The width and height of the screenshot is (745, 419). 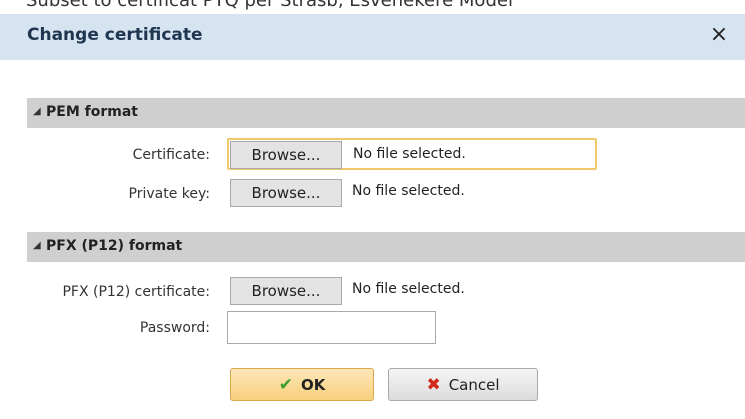 What do you see at coordinates (136, 292) in the screenshot?
I see `pfx-certificate-label: PFX (P12) certificate:` at bounding box center [136, 292].